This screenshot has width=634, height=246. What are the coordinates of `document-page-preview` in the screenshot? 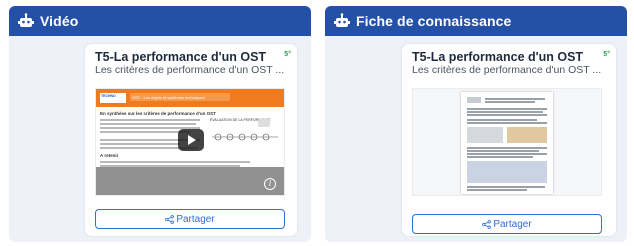 It's located at (507, 143).